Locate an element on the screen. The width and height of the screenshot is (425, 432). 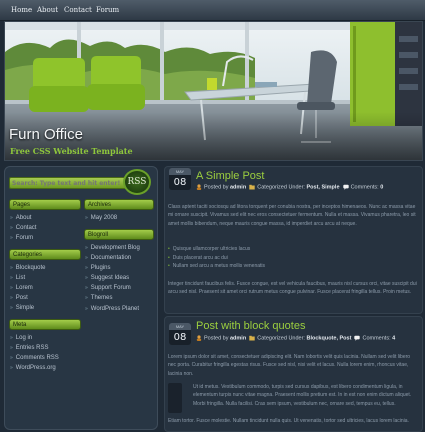
post-comments-count: 4 is located at coordinates (393, 338).